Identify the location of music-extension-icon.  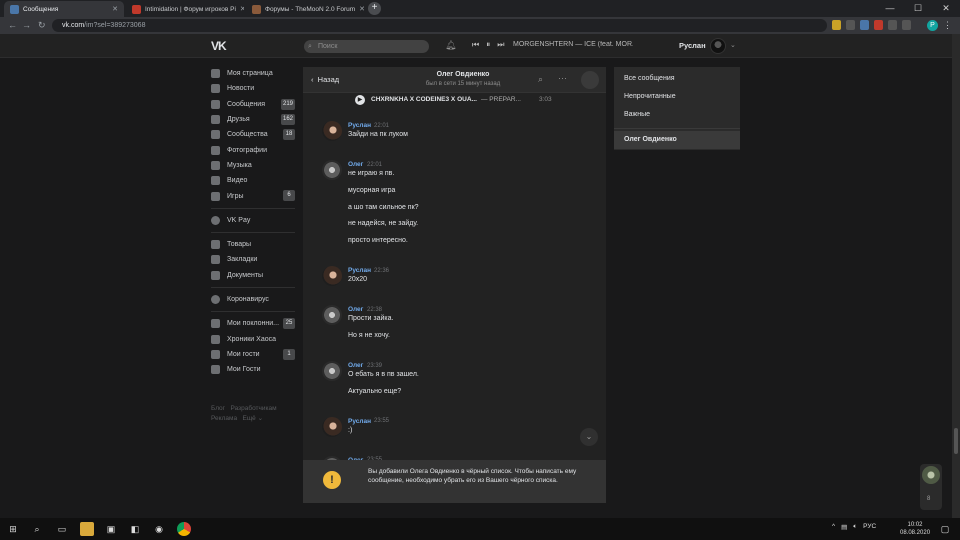
(906, 25).